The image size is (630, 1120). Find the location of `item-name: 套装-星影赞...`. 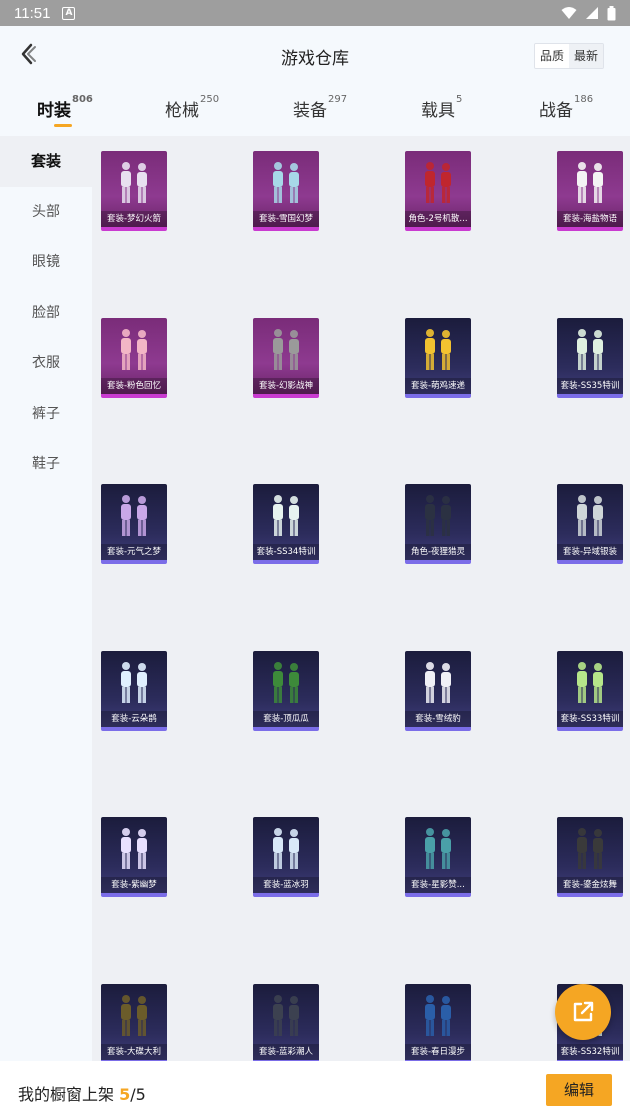

item-name: 套装-星影赞... is located at coordinates (438, 885).